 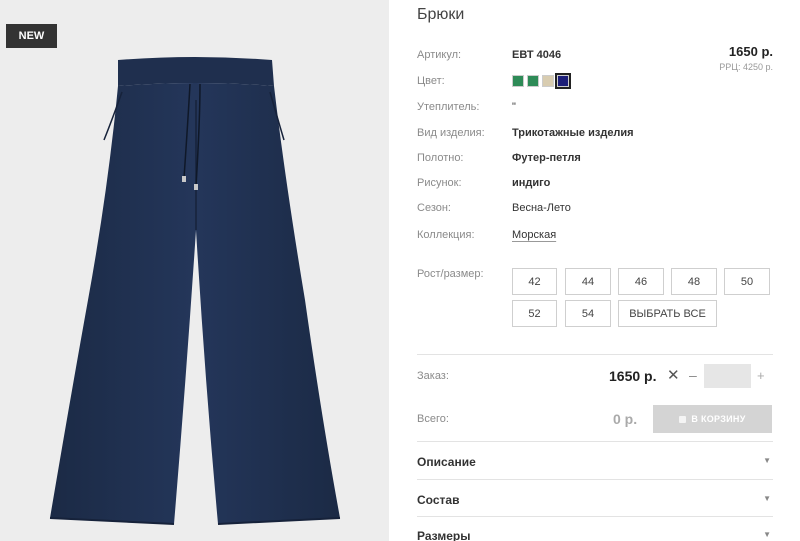 What do you see at coordinates (446, 462) in the screenshot?
I see `accordion-description: Описание` at bounding box center [446, 462].